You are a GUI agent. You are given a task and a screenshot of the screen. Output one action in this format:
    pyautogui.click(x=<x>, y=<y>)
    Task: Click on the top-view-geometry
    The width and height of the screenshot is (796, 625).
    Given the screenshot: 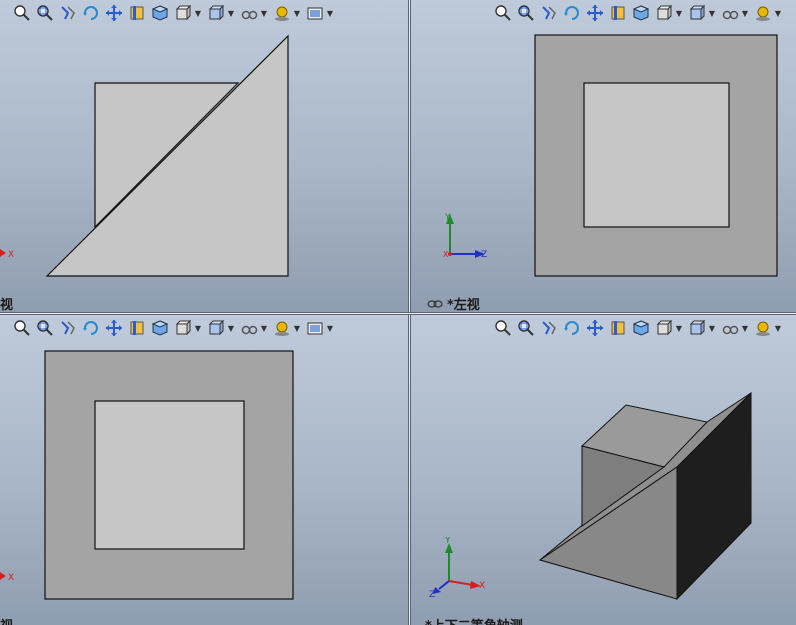 What is the action you would take?
    pyautogui.click(x=169, y=475)
    